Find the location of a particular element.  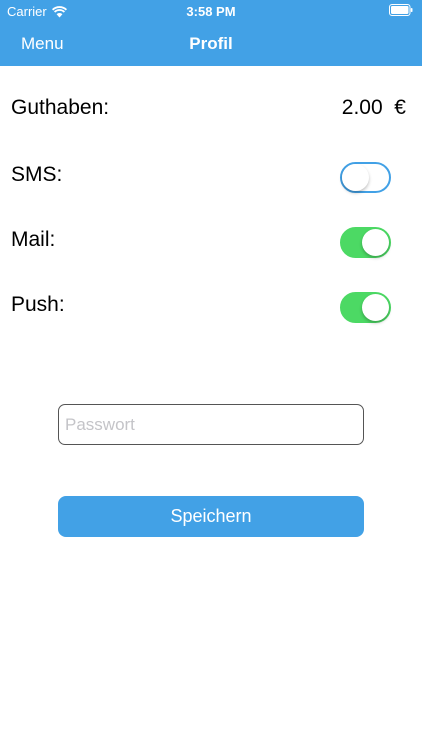

page-title: Profil is located at coordinates (211, 43).